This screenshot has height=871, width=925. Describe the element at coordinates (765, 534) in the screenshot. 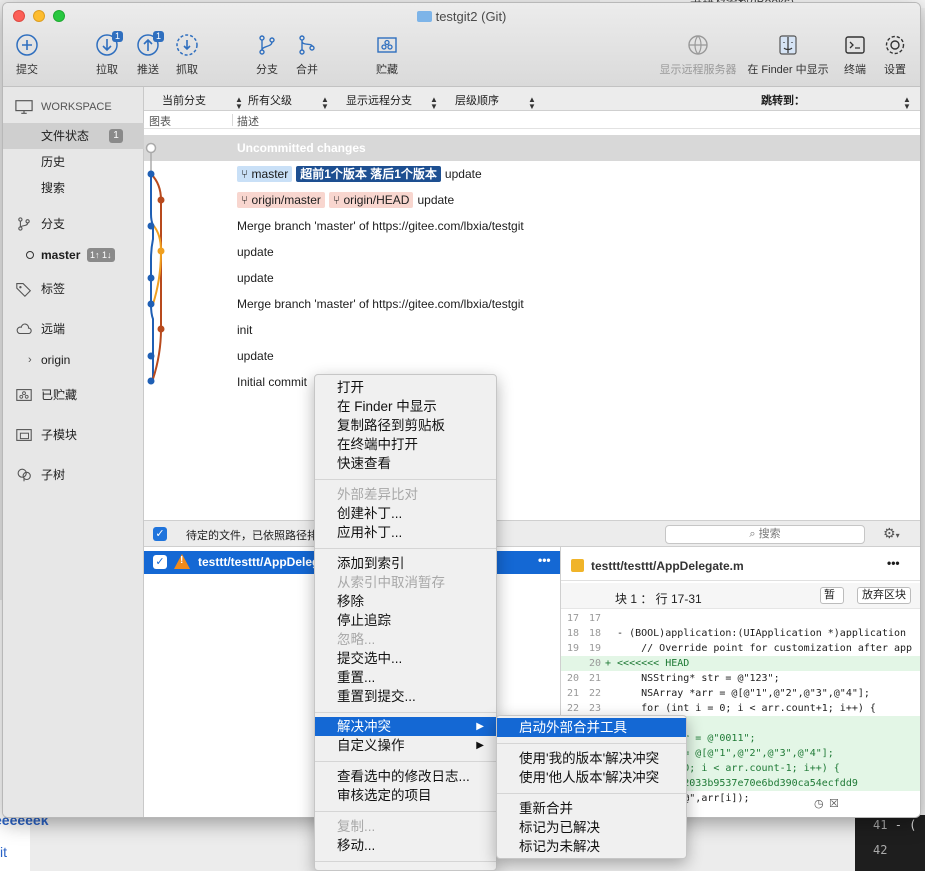

I see `search-input: ⌕ 搜索` at that location.